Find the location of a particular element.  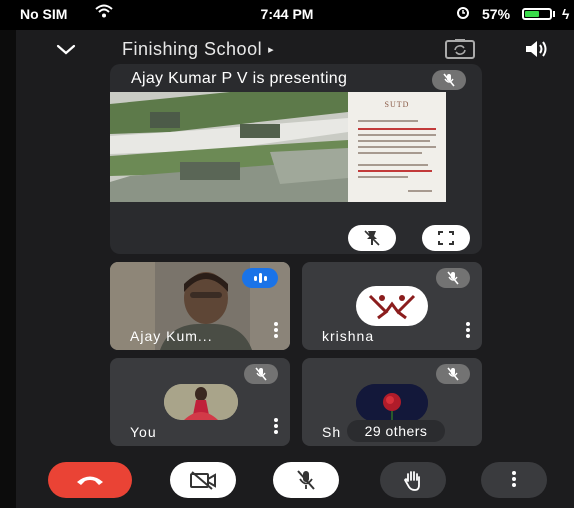

presenter-muted-badge is located at coordinates (449, 80).